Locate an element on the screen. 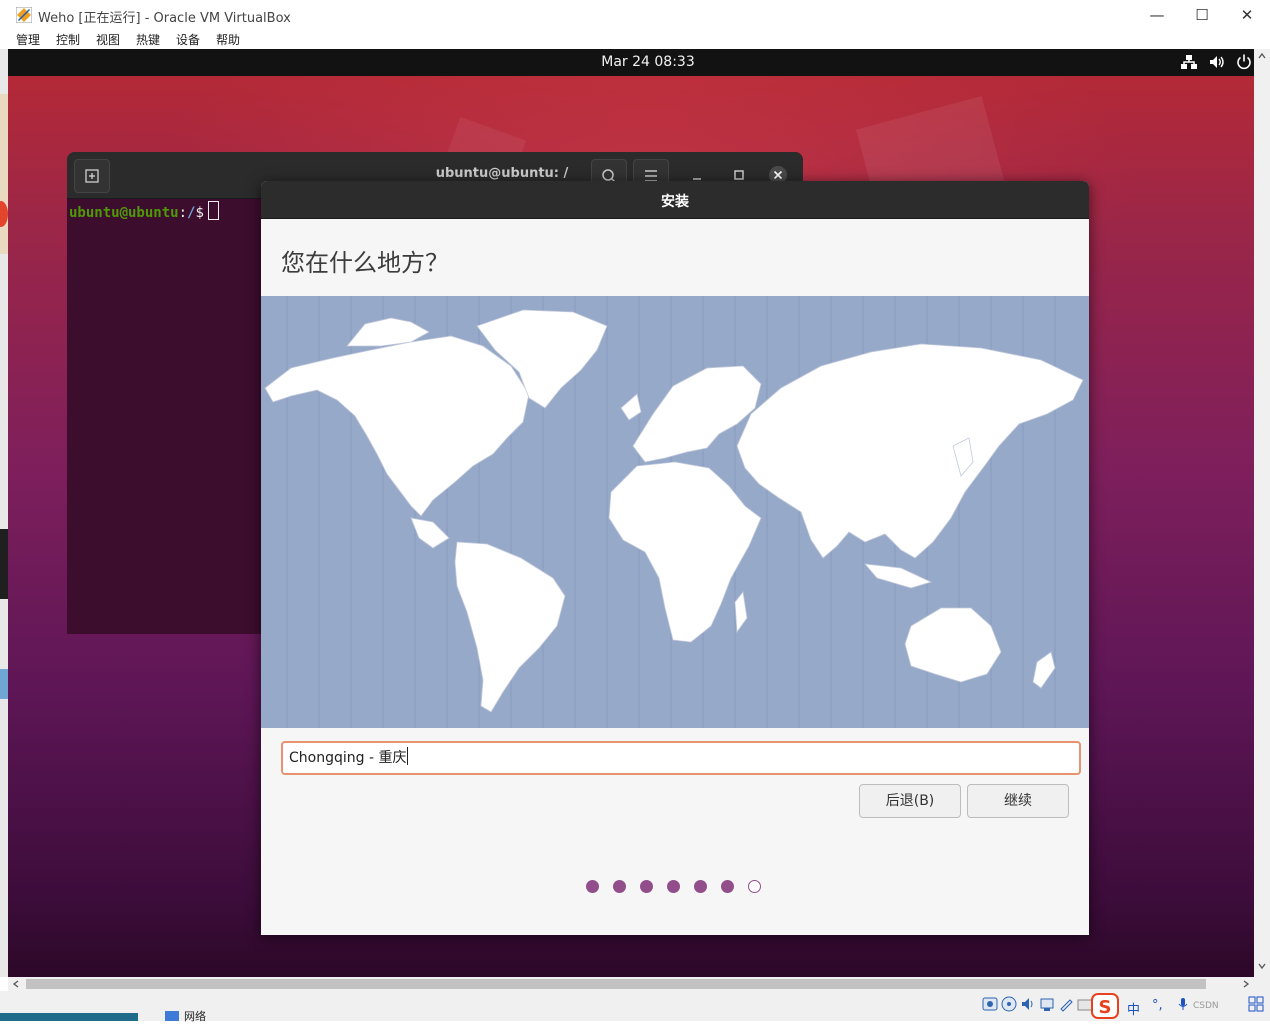  power-icon is located at coordinates (1244, 62).